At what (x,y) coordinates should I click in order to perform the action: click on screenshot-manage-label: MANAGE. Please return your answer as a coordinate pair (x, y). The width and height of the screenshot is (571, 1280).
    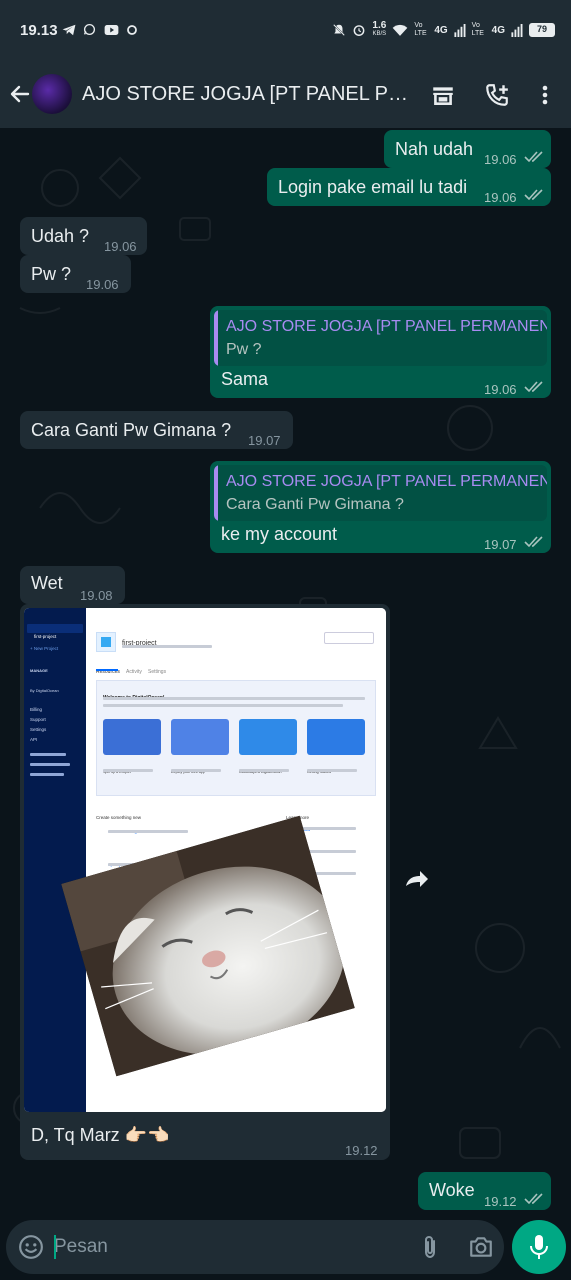
    Looking at the image, I should click on (39, 670).